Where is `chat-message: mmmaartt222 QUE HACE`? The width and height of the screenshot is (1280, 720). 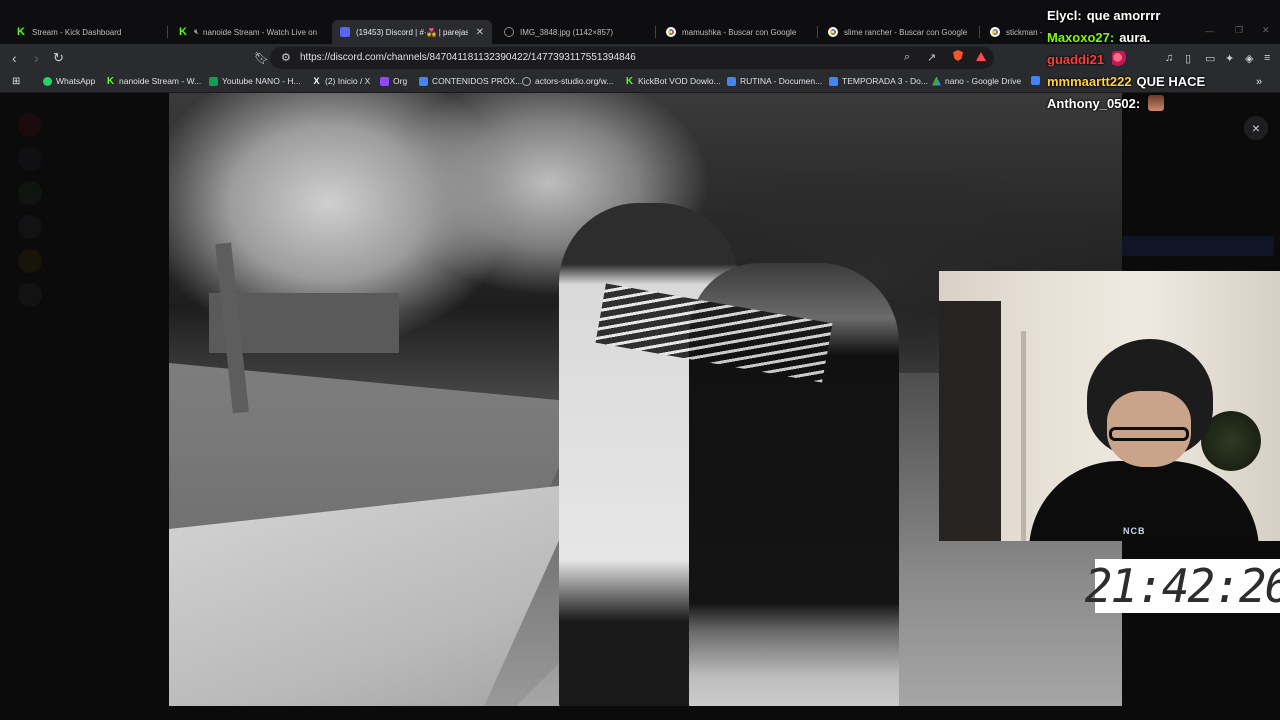 chat-message: mmmaartt222 QUE HACE is located at coordinates (1163, 81).